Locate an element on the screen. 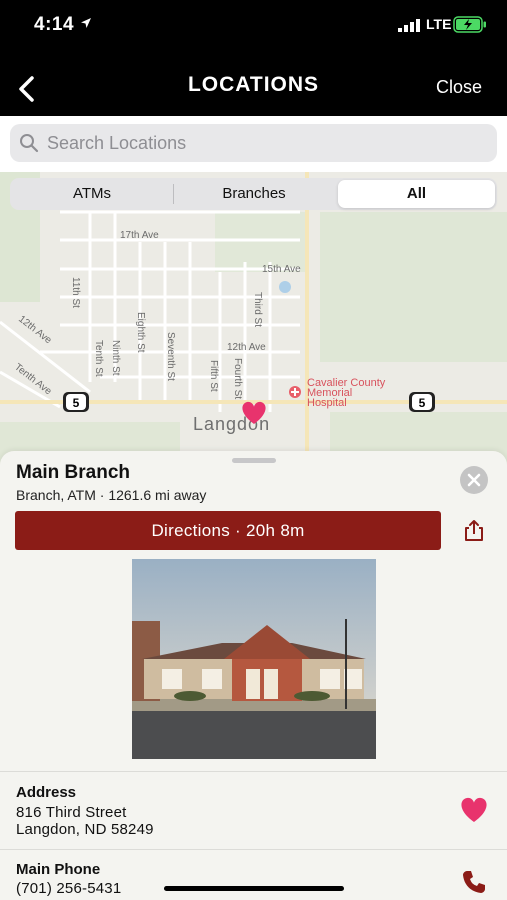 The width and height of the screenshot is (507, 900). close-sheet-button is located at coordinates (474, 480).